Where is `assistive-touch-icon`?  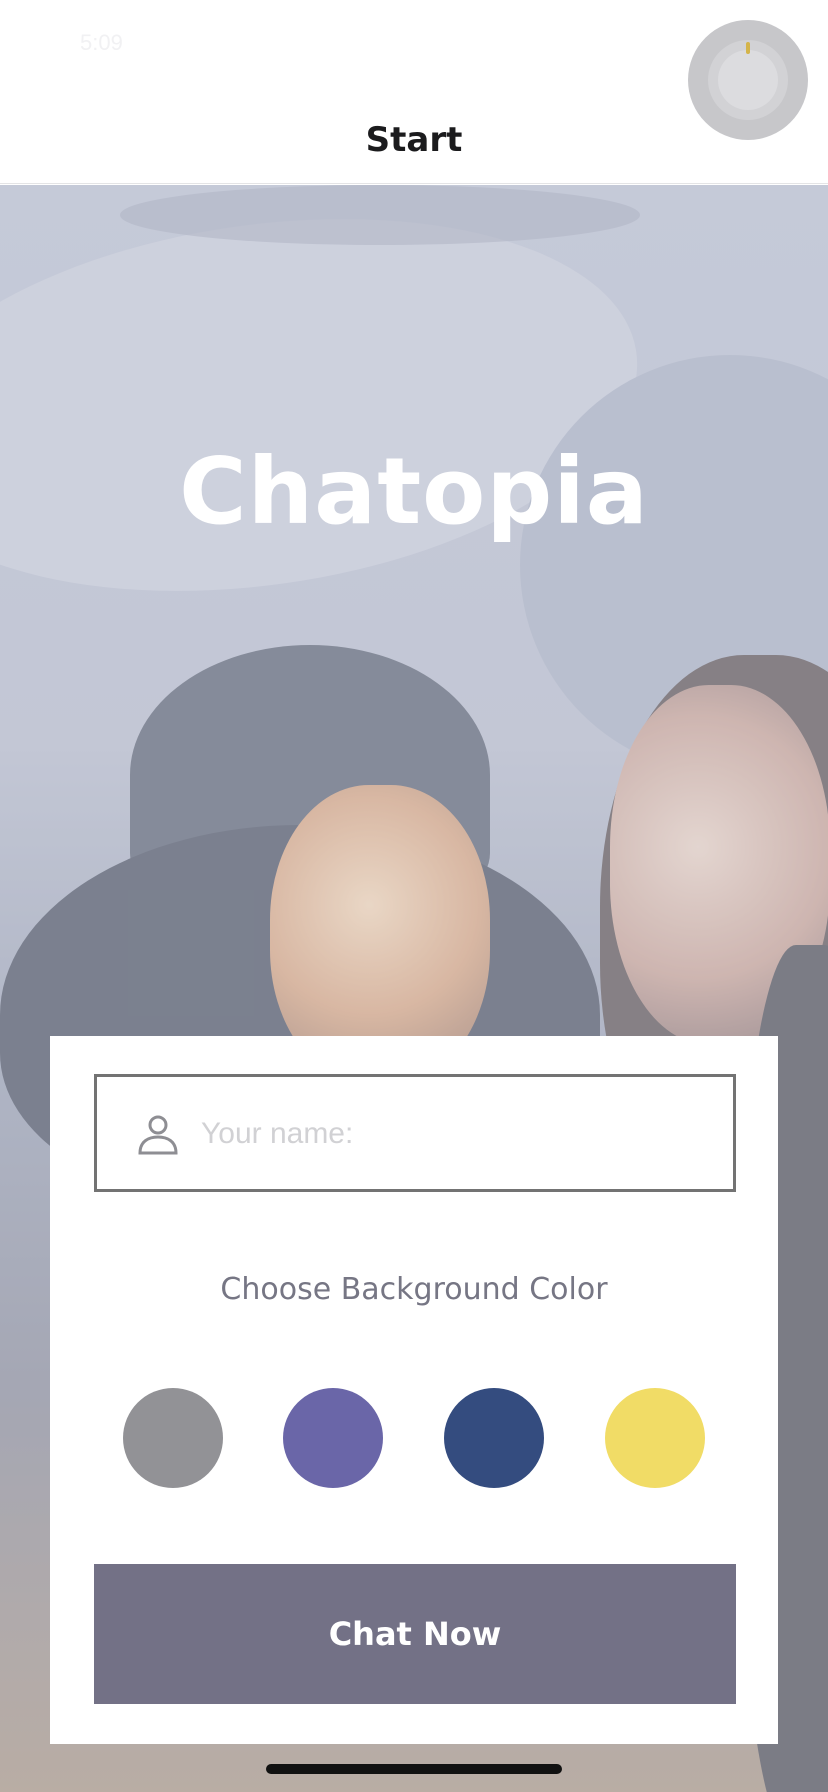 assistive-touch-icon is located at coordinates (748, 80).